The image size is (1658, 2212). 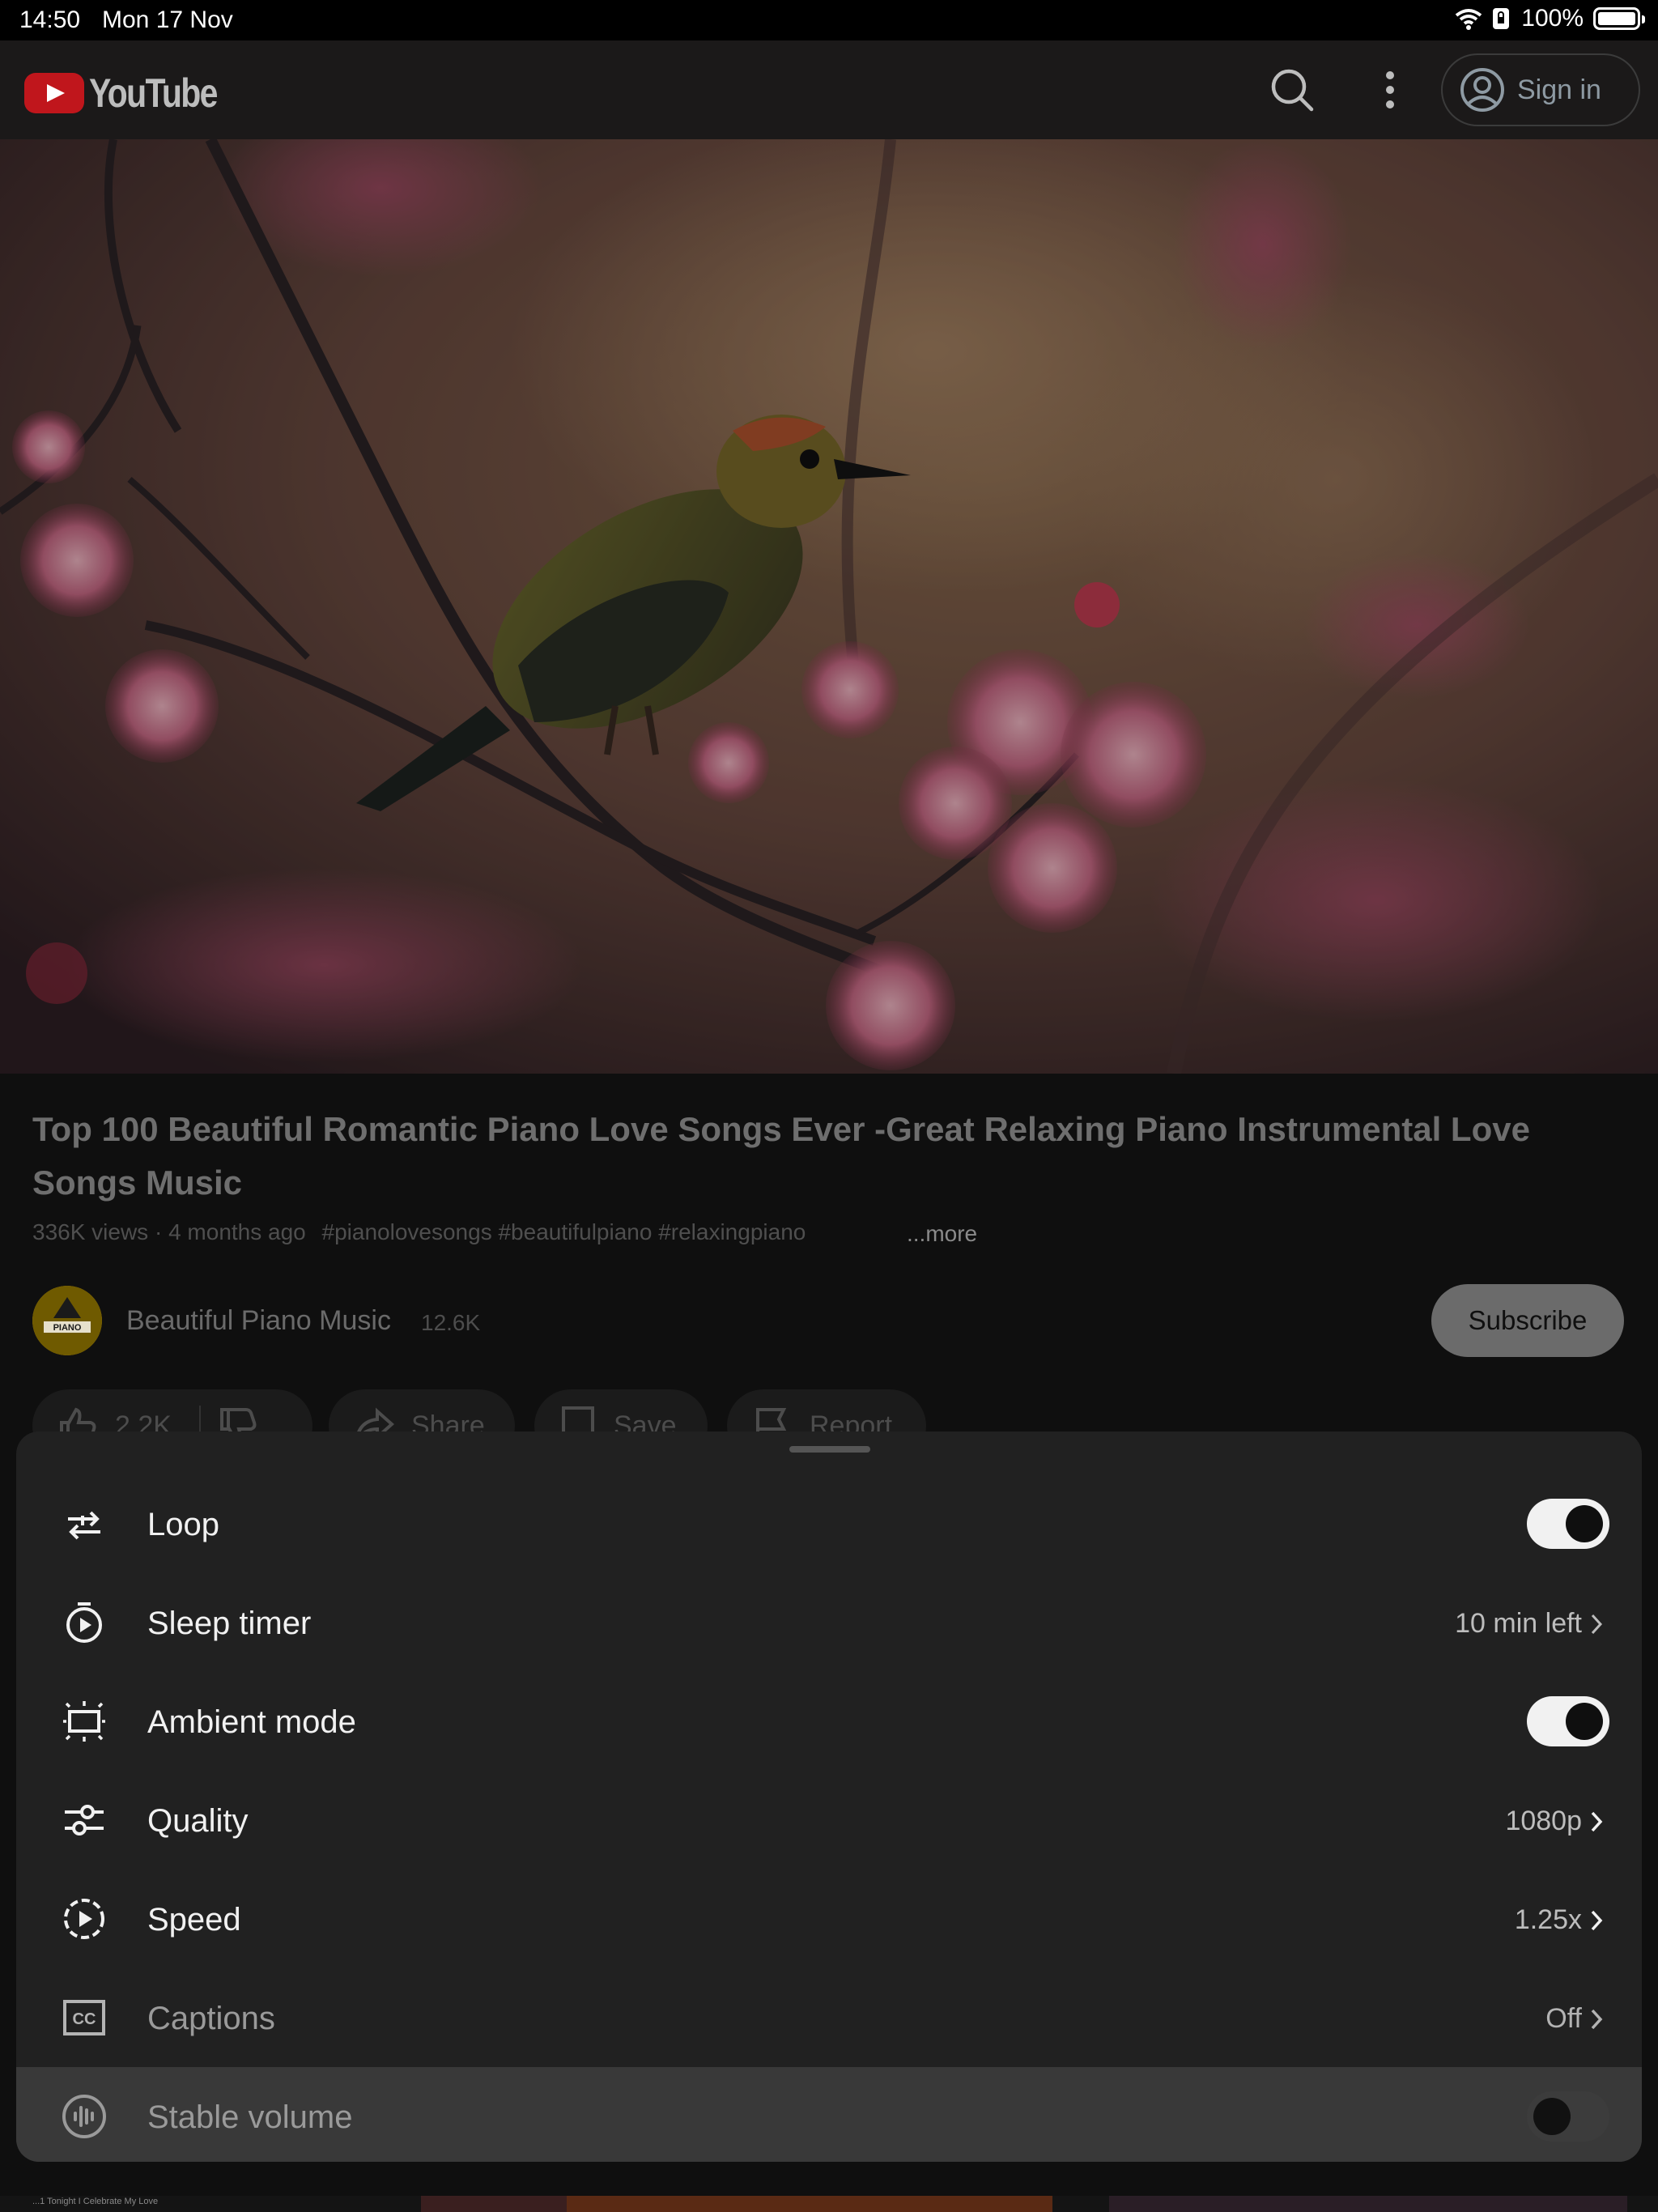 What do you see at coordinates (829, 1821) in the screenshot?
I see `setting-quality: Quality 1080p` at bounding box center [829, 1821].